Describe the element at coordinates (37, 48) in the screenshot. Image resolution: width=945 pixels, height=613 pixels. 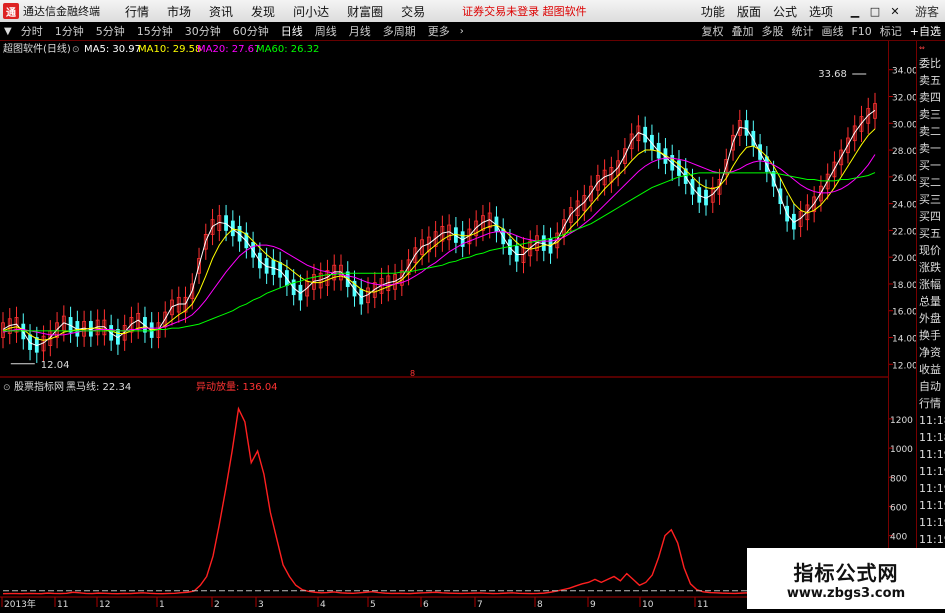
I see `price-panel-title: 超图软件(日线)` at that location.